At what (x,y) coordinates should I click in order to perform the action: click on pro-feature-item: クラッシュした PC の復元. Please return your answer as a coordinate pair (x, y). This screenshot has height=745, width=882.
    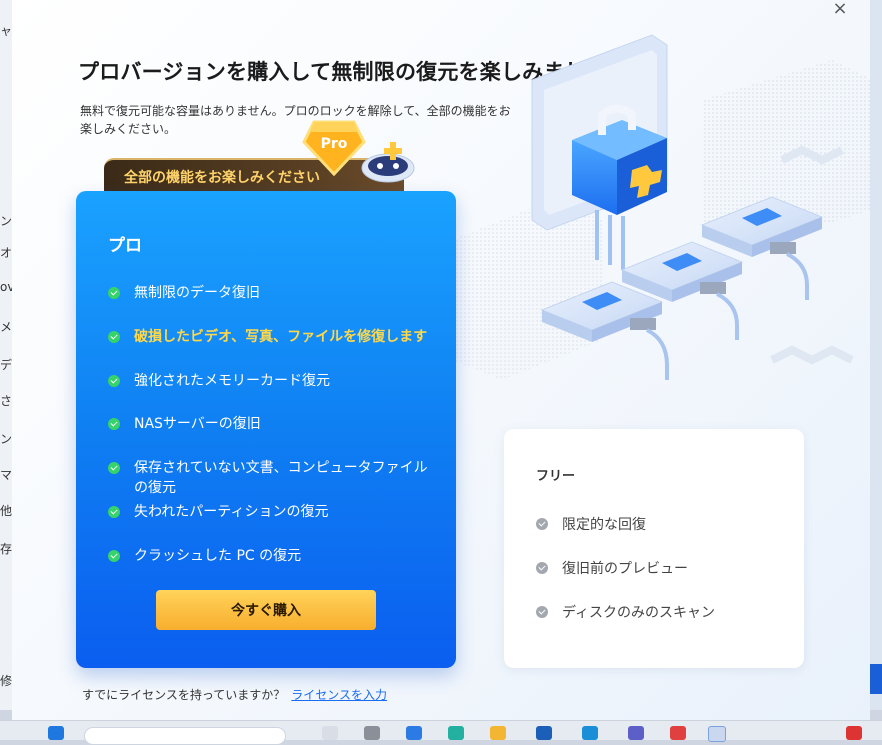
    Looking at the image, I should click on (268, 556).